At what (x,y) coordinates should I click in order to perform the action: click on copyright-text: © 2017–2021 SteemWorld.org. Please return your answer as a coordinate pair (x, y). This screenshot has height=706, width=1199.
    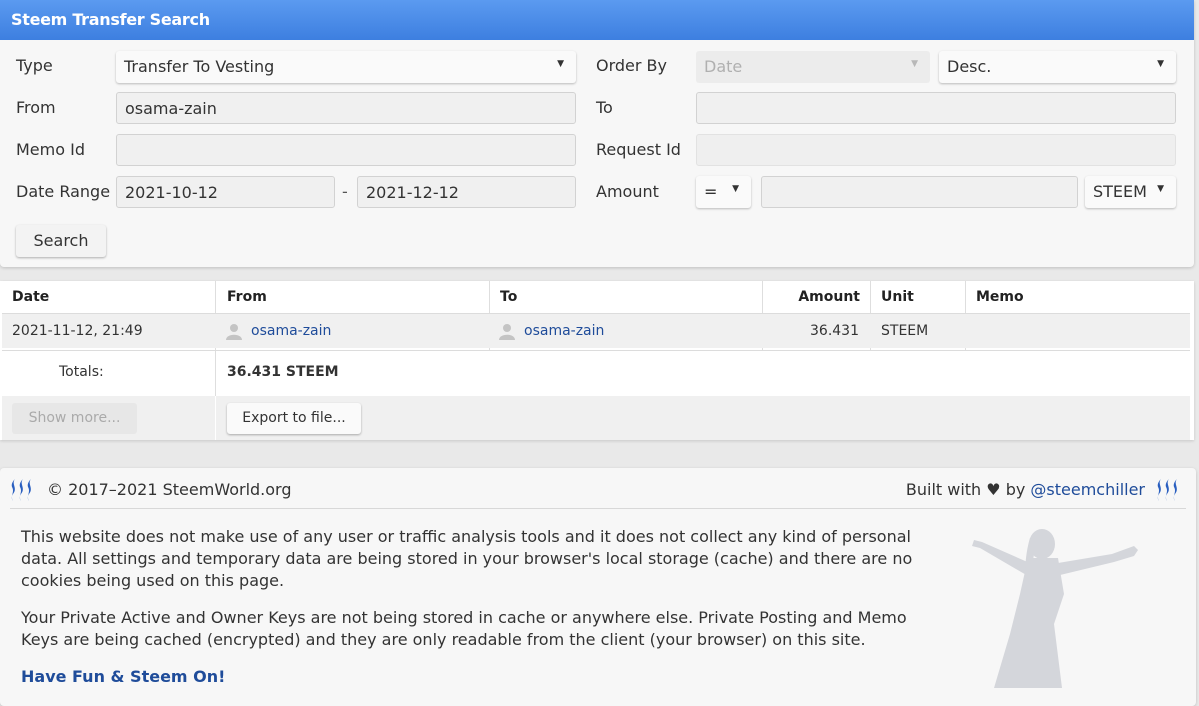
    Looking at the image, I should click on (169, 489).